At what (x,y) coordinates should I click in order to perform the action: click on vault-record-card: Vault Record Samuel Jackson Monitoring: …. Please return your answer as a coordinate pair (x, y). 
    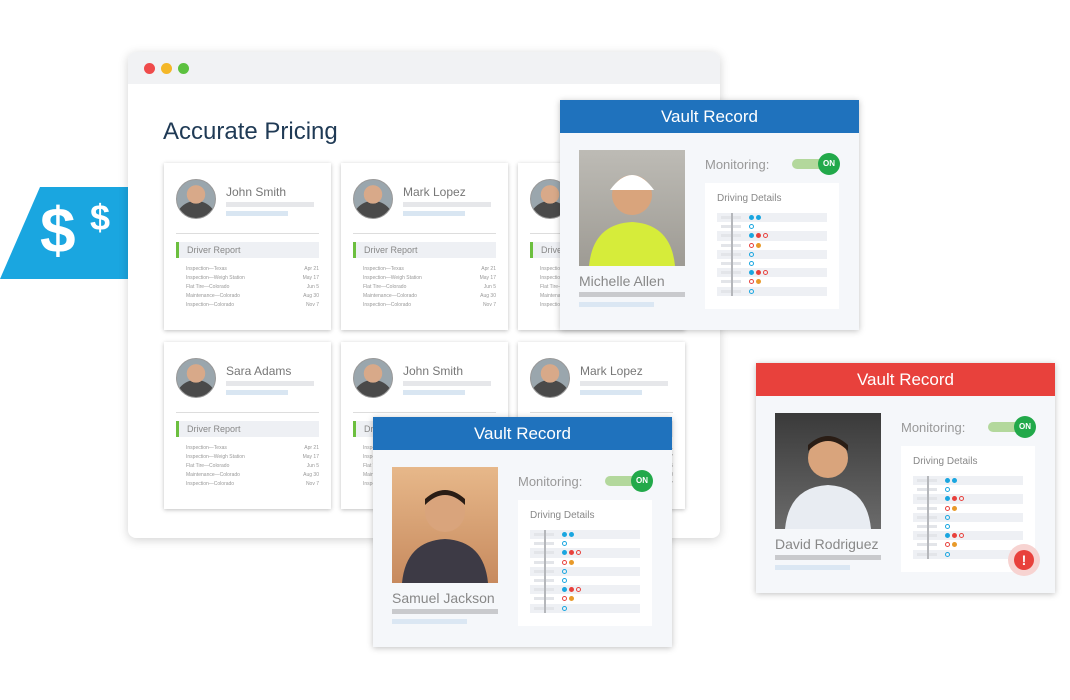
    Looking at the image, I should click on (522, 532).